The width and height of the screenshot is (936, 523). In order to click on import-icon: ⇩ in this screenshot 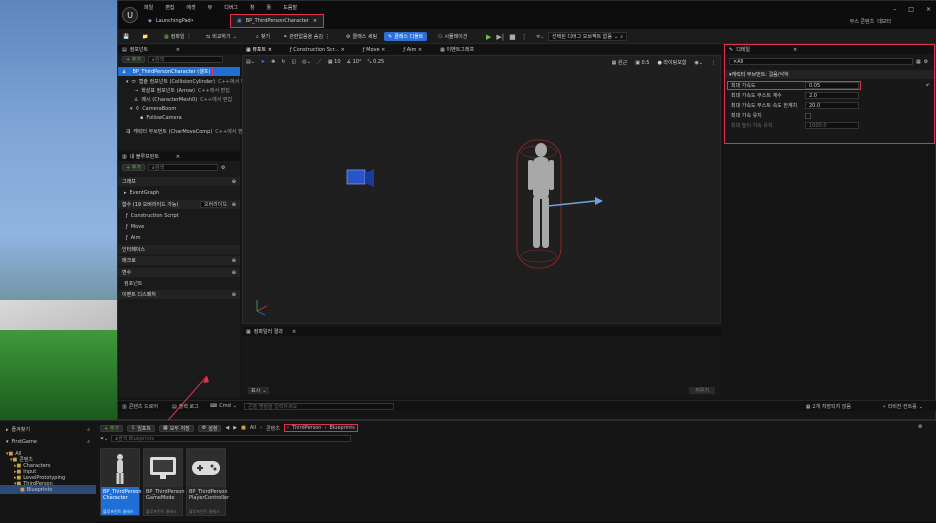, I will do `click(133, 428)`.